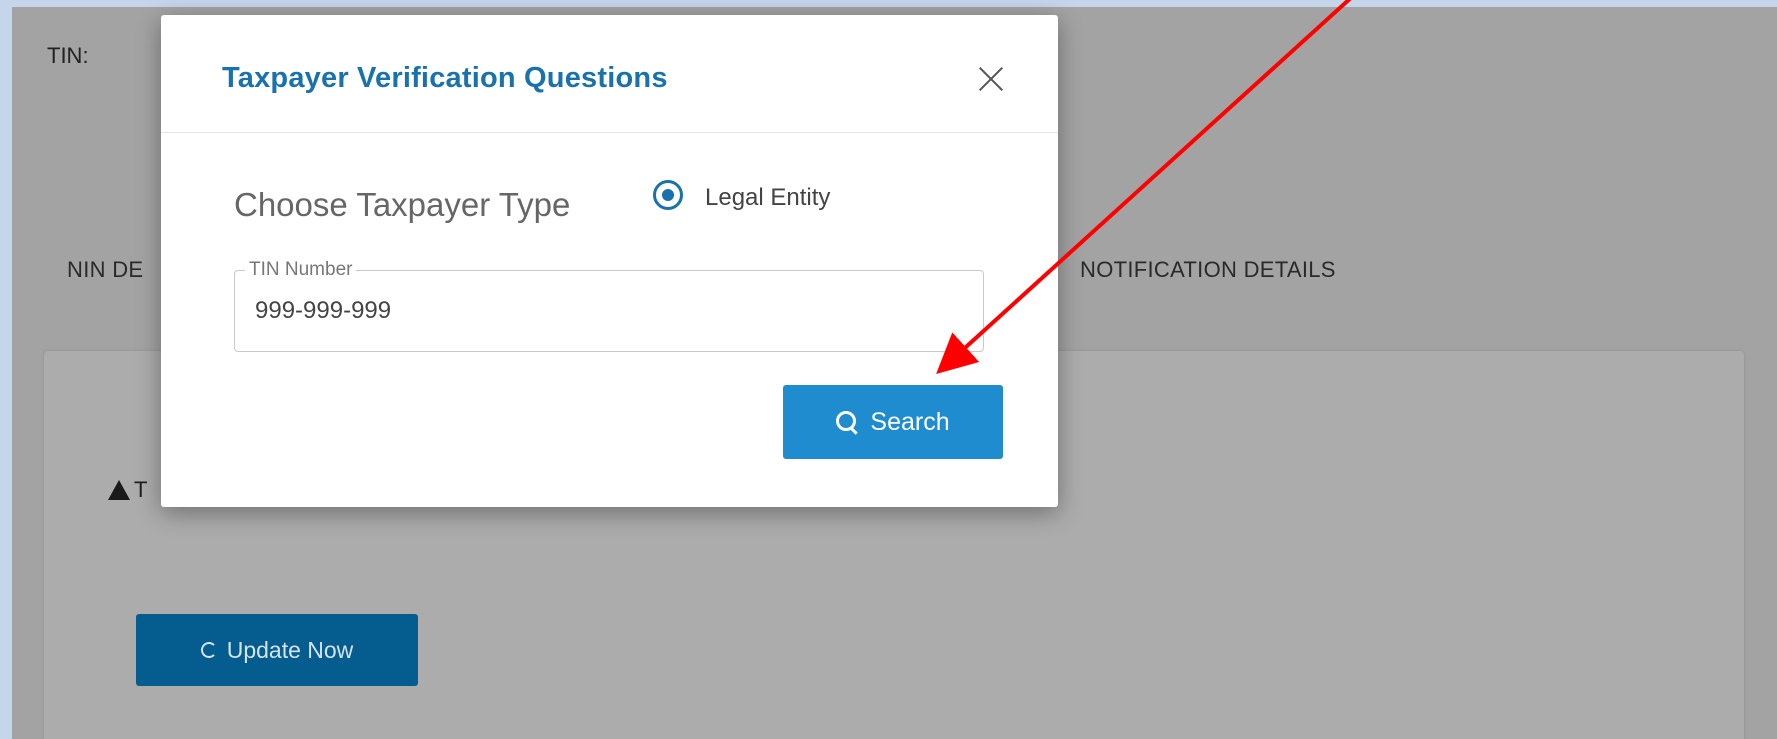 The width and height of the screenshot is (1777, 739). I want to click on update-now-button: Update Now, so click(277, 650).